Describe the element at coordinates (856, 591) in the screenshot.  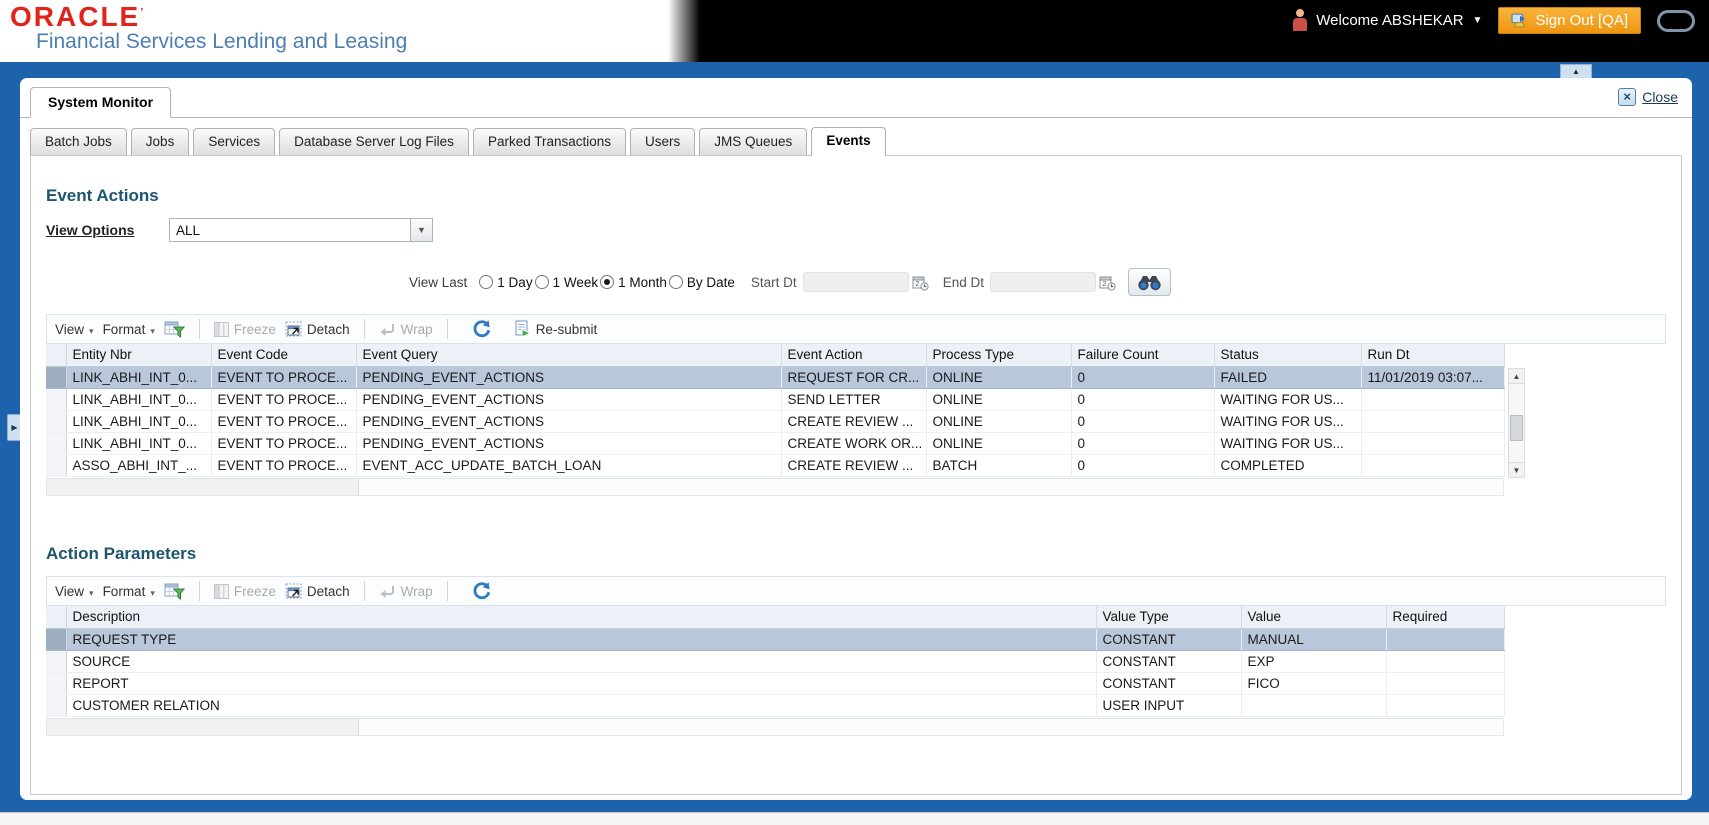
I see `action-parameters-toolbar: View Format` at that location.